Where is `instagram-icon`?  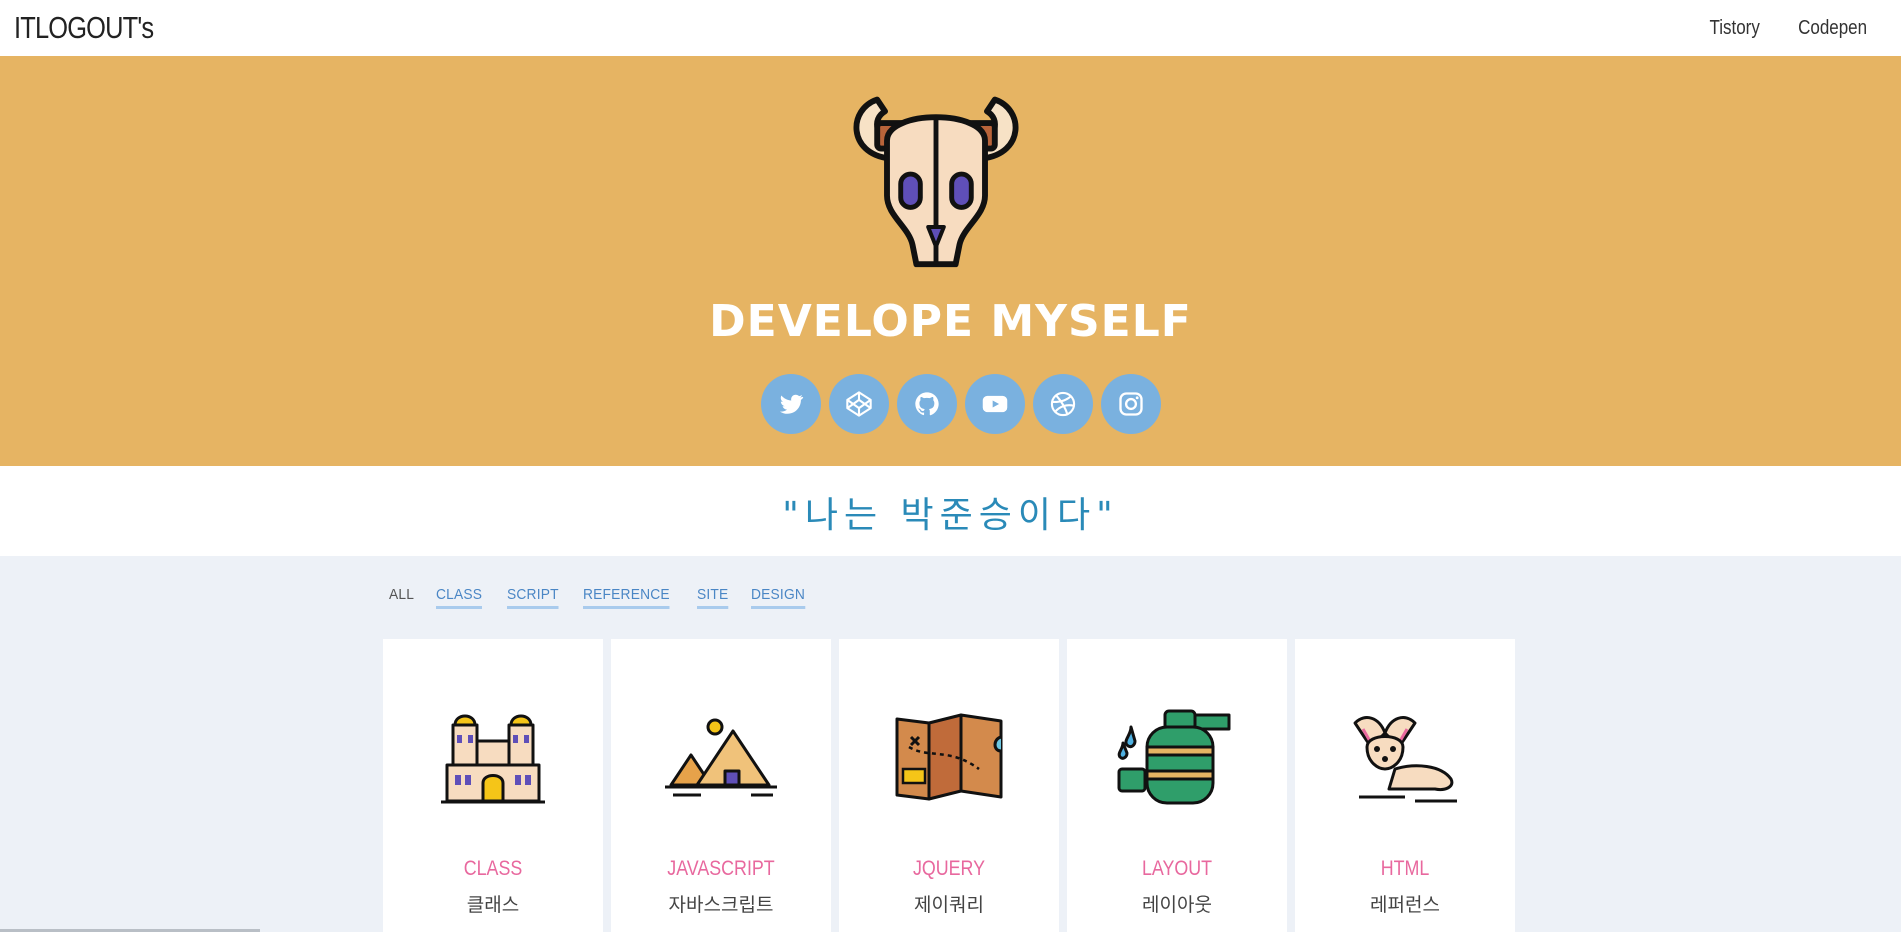 instagram-icon is located at coordinates (1131, 404).